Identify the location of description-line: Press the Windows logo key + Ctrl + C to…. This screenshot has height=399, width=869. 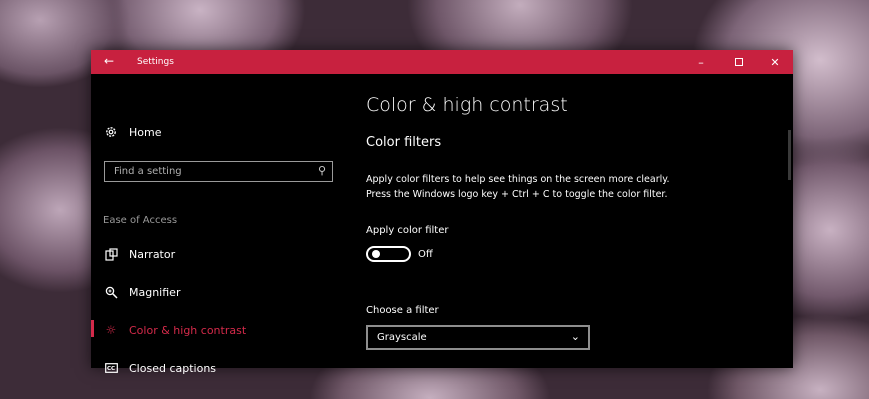
(517, 194).